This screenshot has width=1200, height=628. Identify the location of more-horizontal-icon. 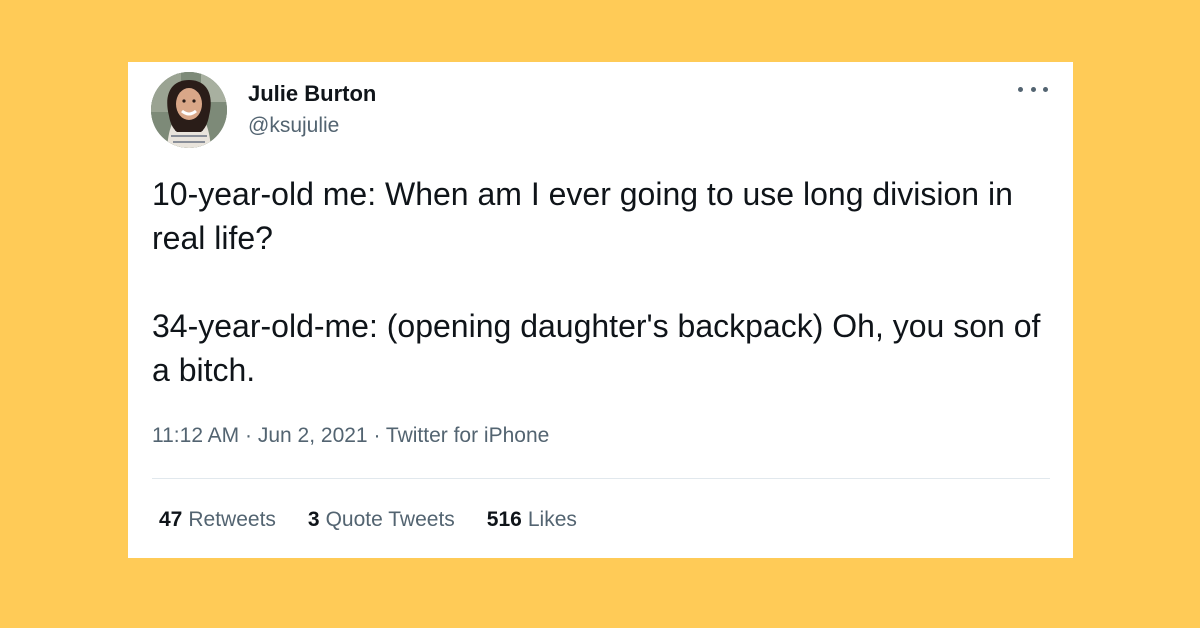
(1033, 89).